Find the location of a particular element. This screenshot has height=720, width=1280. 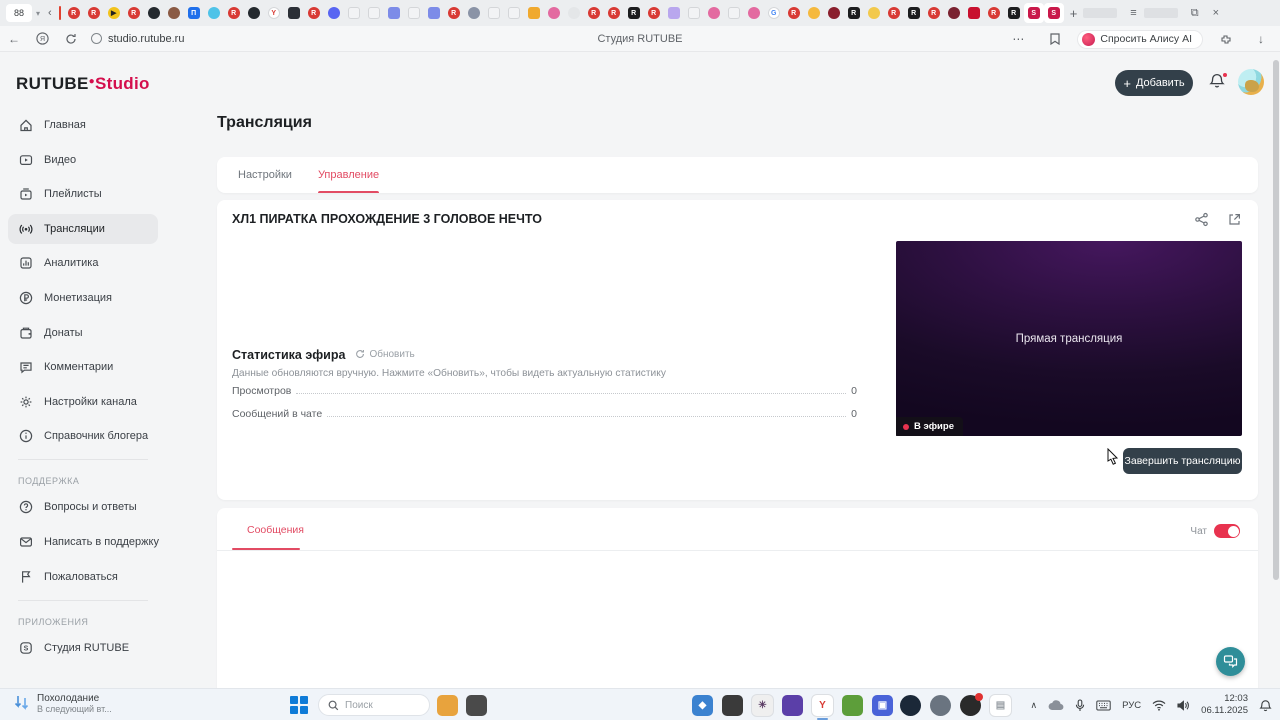

wot-game-icon is located at coordinates (732, 705).